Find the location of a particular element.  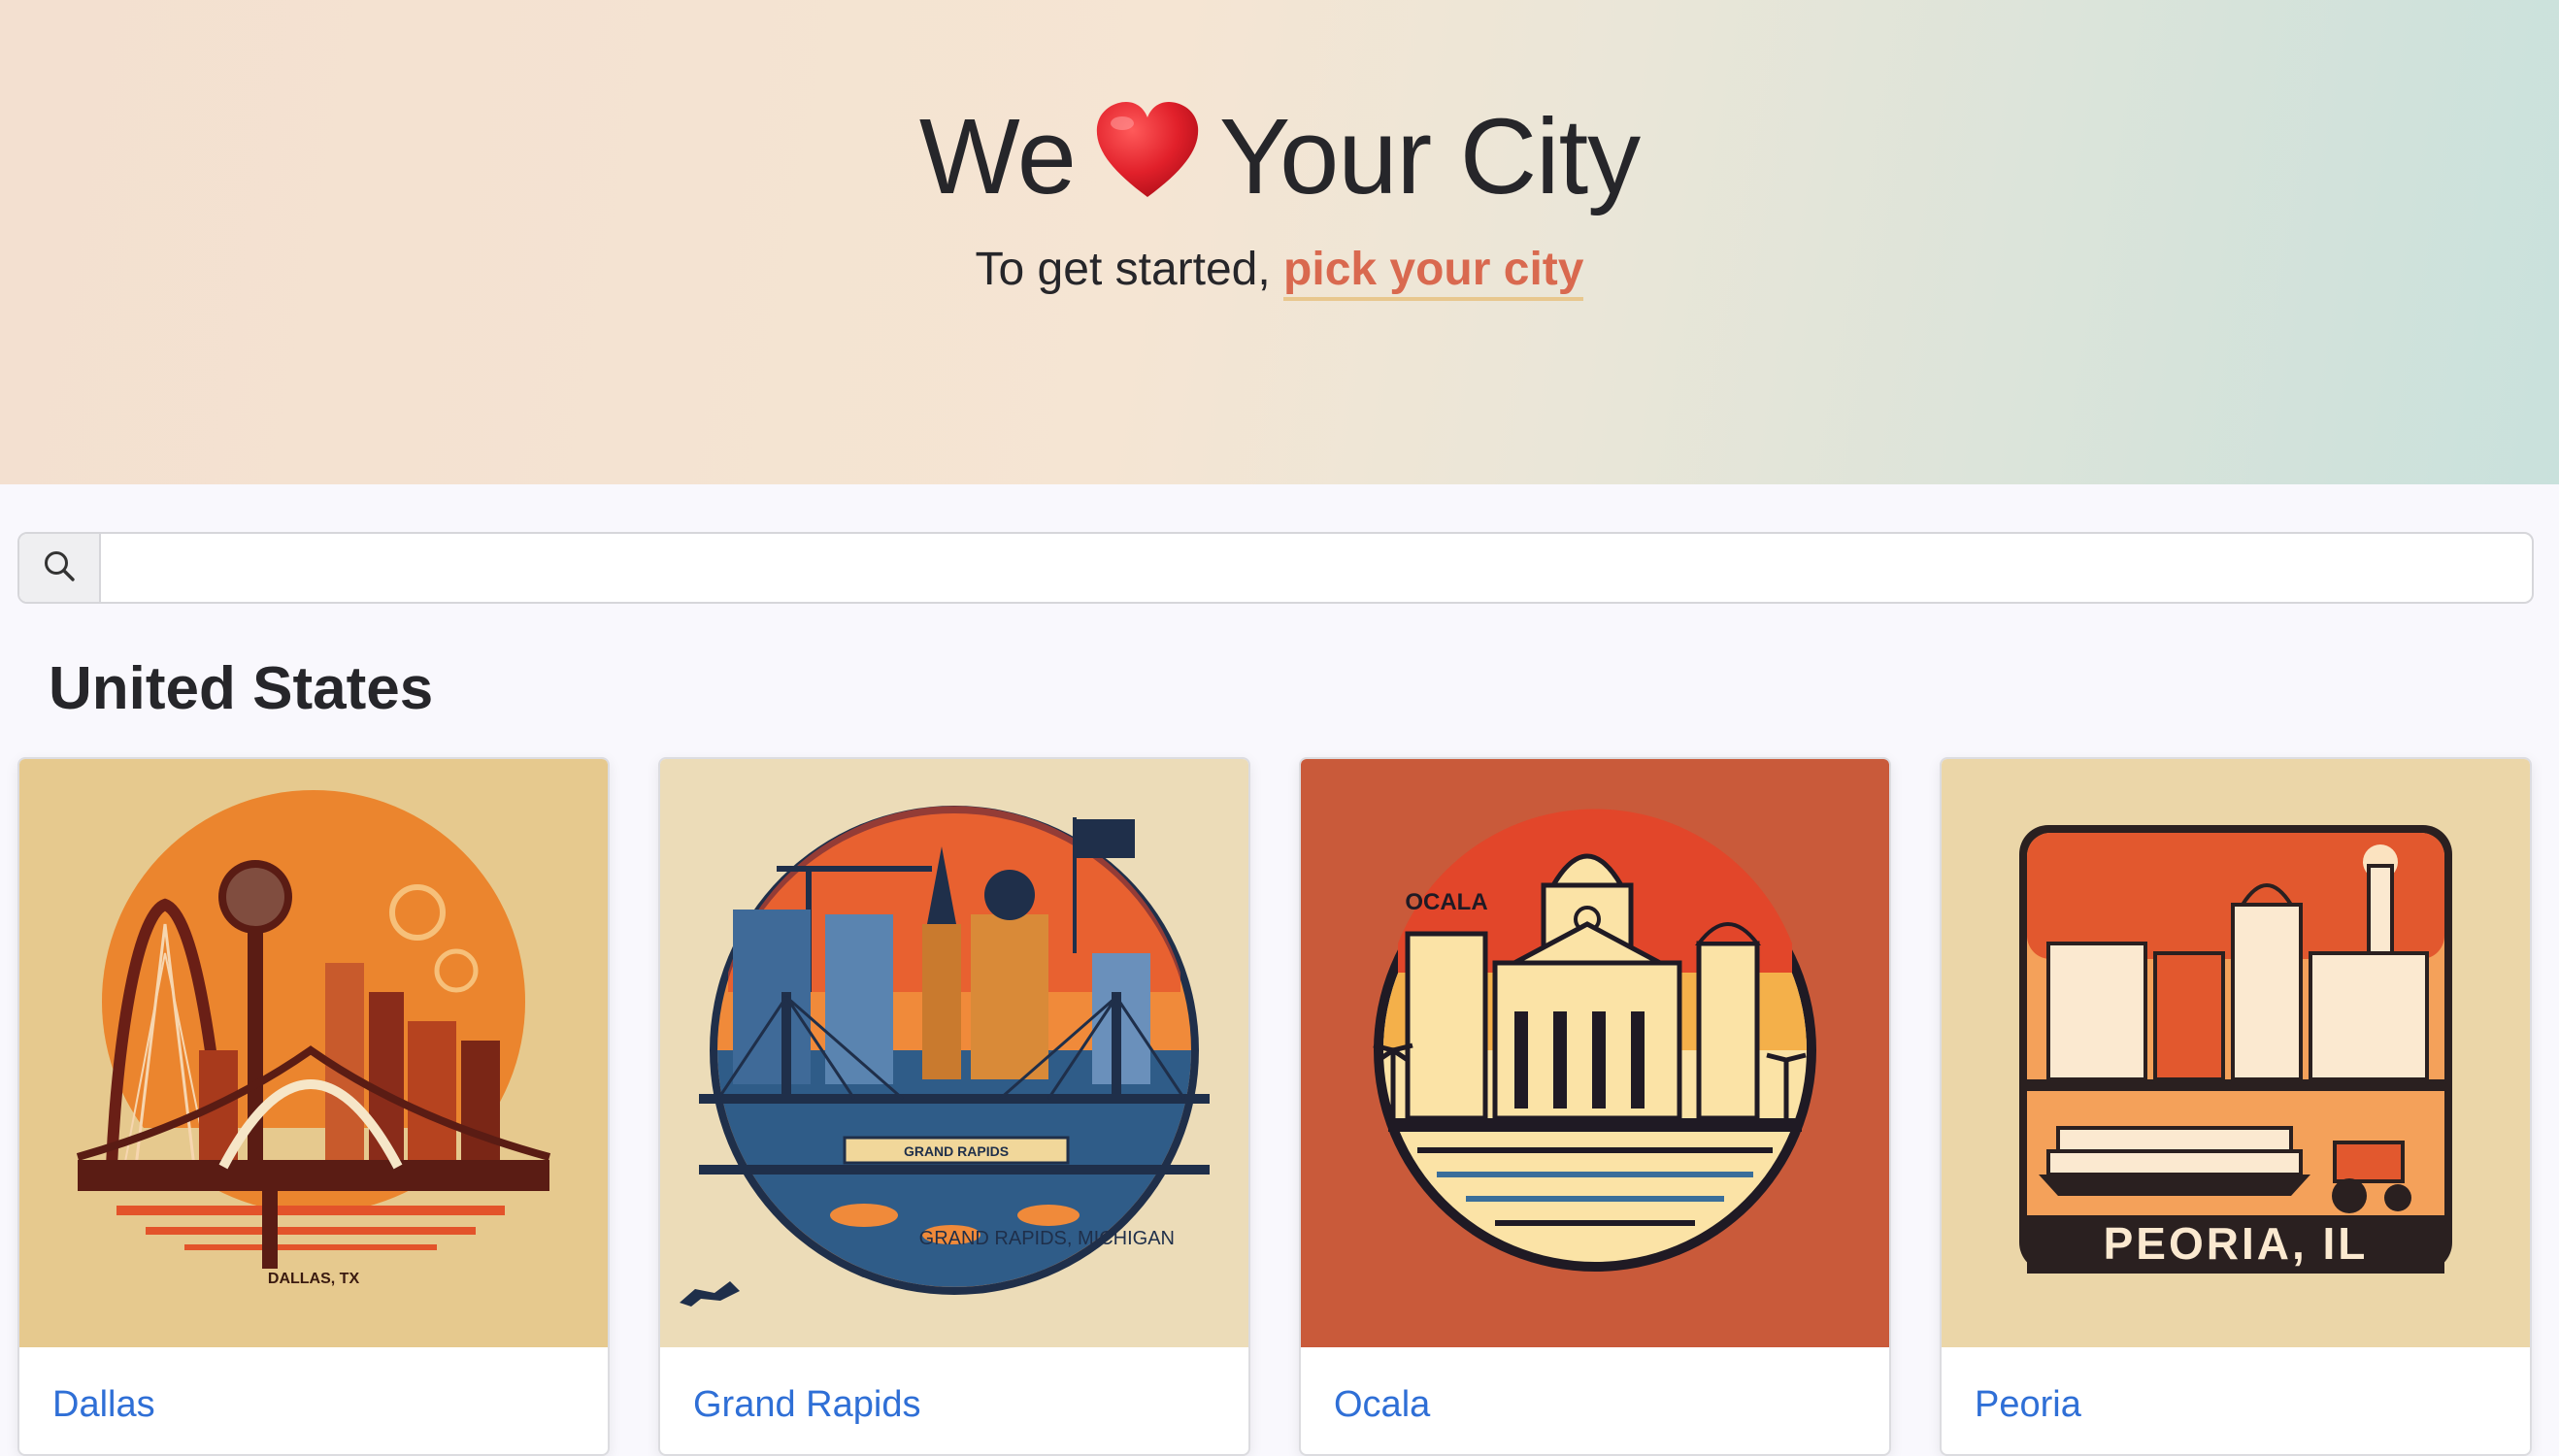

grand-rapids-bridge-text: GRAND RAPIDS is located at coordinates (956, 1151).